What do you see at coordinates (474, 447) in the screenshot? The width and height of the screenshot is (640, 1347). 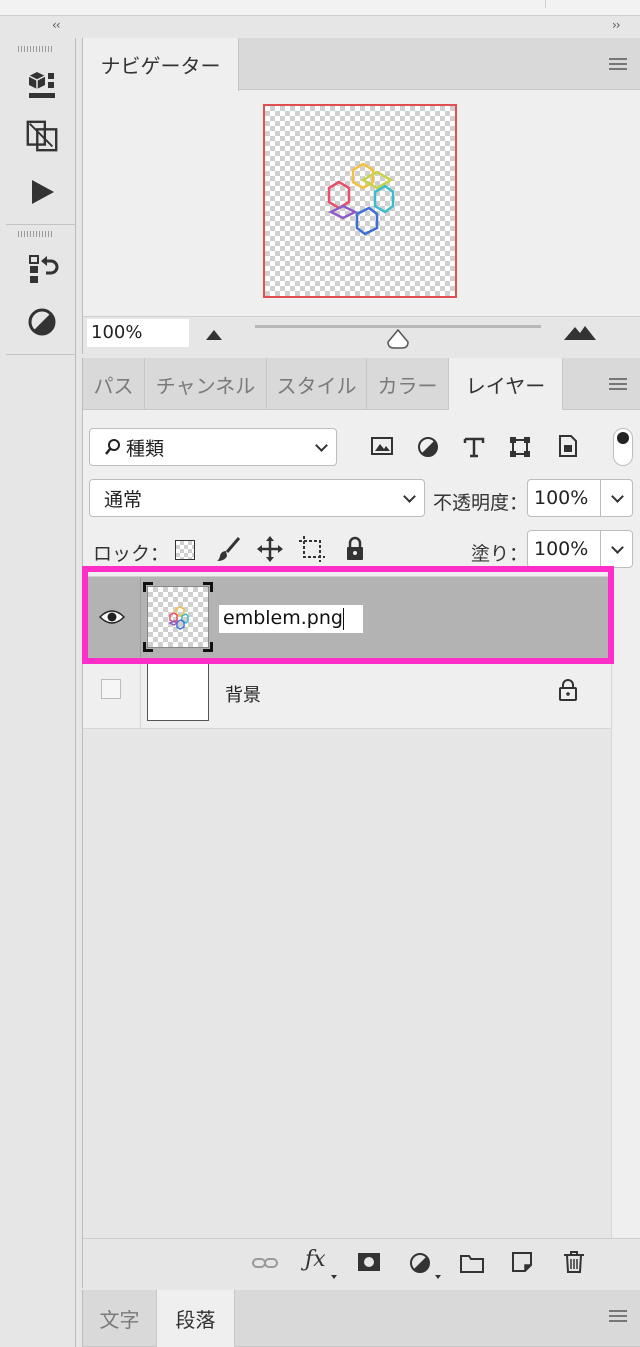 I see `type-layer-filter-icon` at bounding box center [474, 447].